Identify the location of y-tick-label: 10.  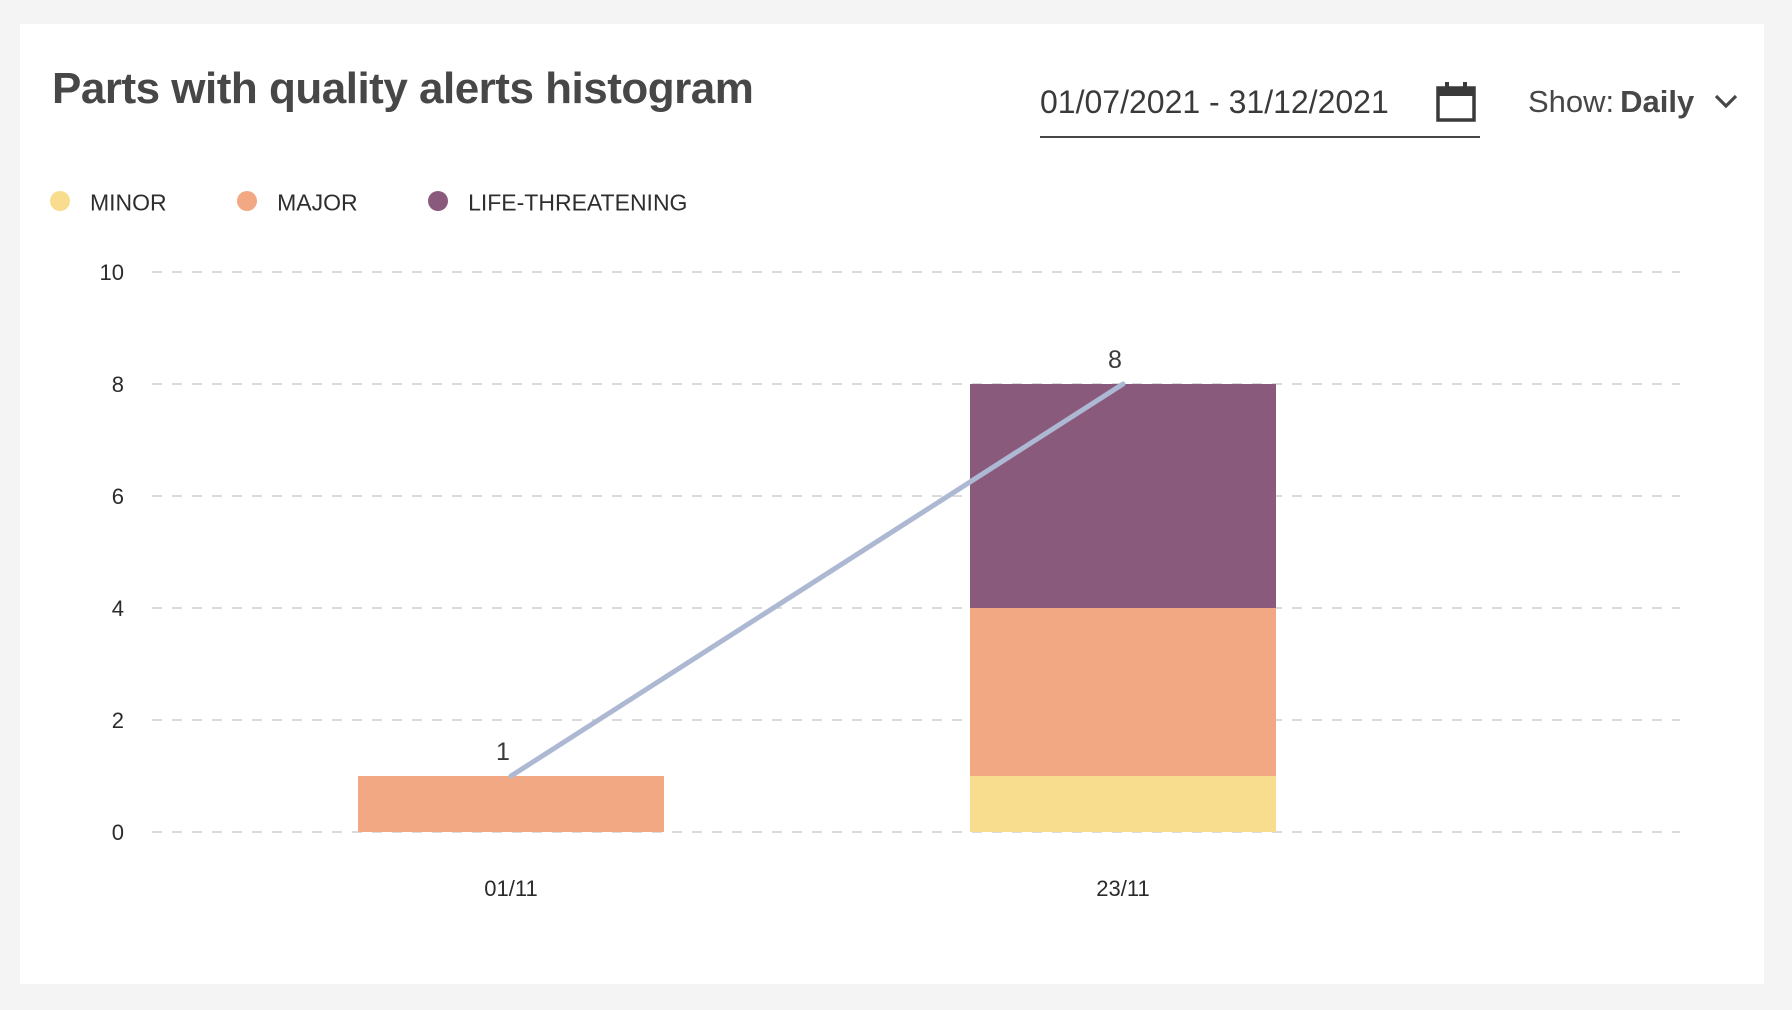
(112, 272).